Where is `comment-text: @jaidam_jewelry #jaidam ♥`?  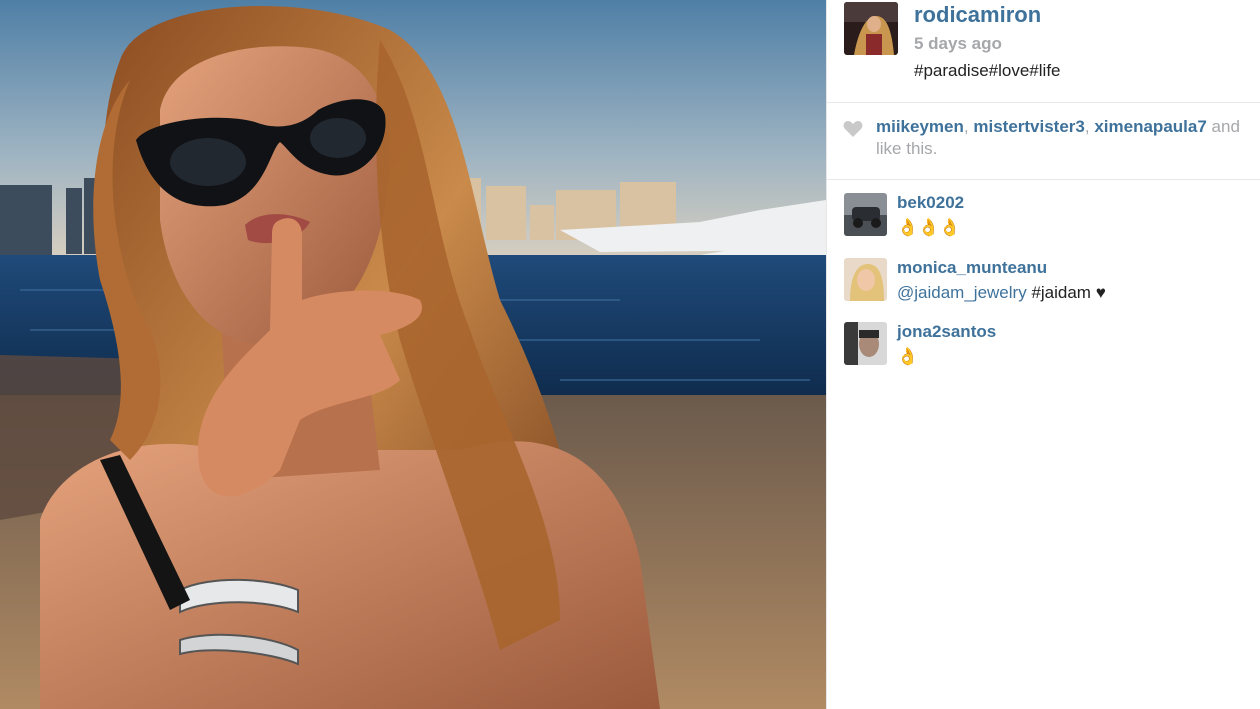 comment-text: @jaidam_jewelry #jaidam ♥ is located at coordinates (1001, 293).